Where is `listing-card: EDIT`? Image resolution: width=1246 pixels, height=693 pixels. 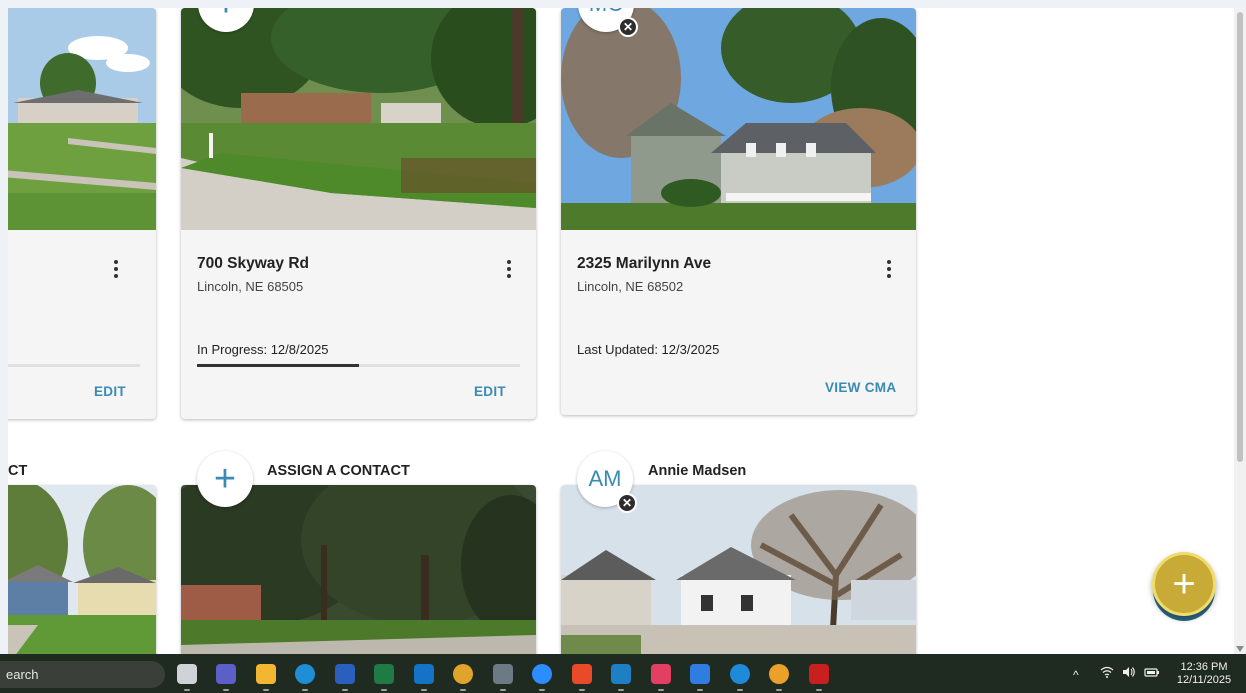
listing-card: EDIT is located at coordinates (82, 213).